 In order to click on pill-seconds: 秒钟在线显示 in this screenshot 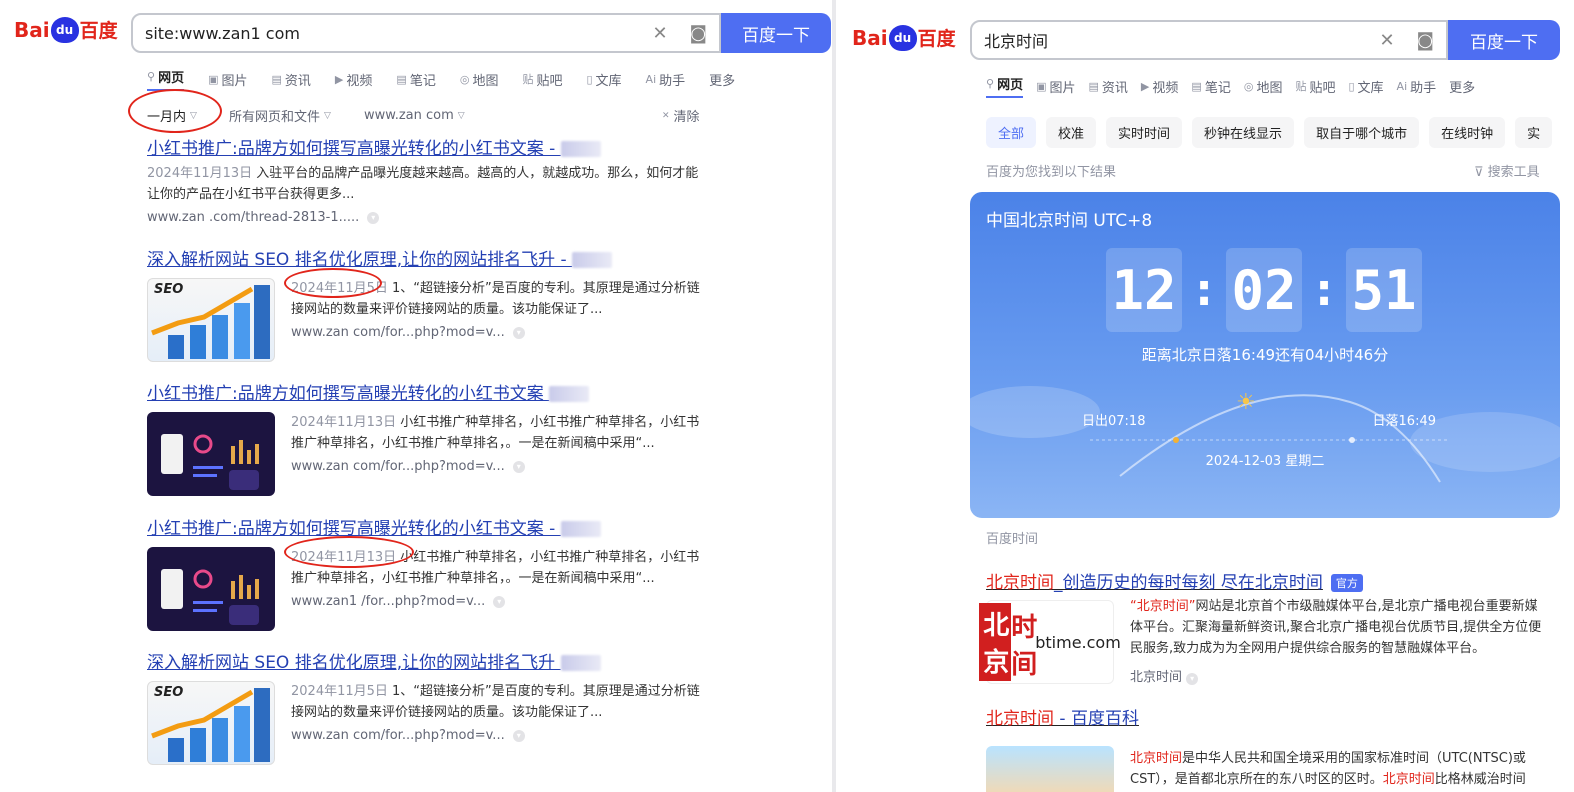, I will do `click(1243, 132)`.